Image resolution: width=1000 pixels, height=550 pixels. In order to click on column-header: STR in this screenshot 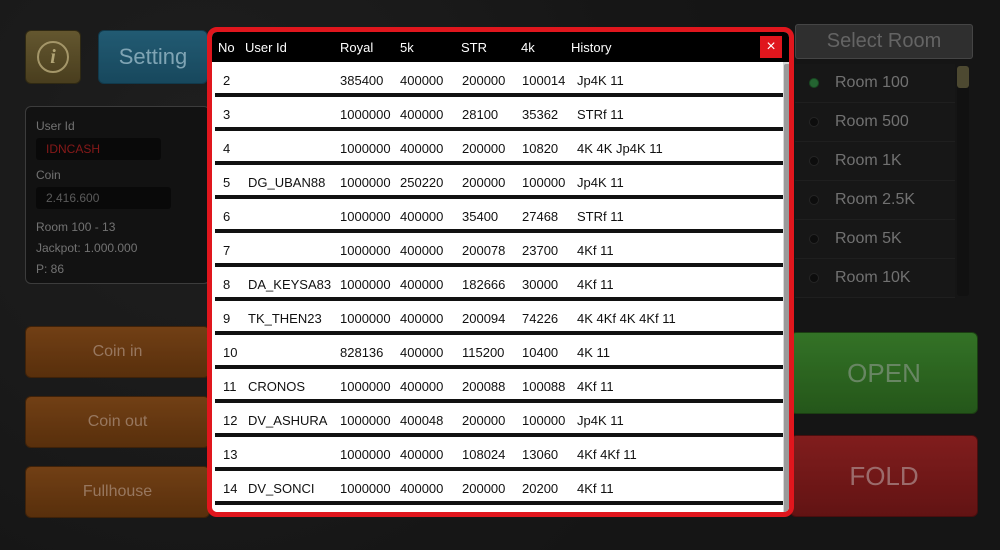, I will do `click(474, 47)`.